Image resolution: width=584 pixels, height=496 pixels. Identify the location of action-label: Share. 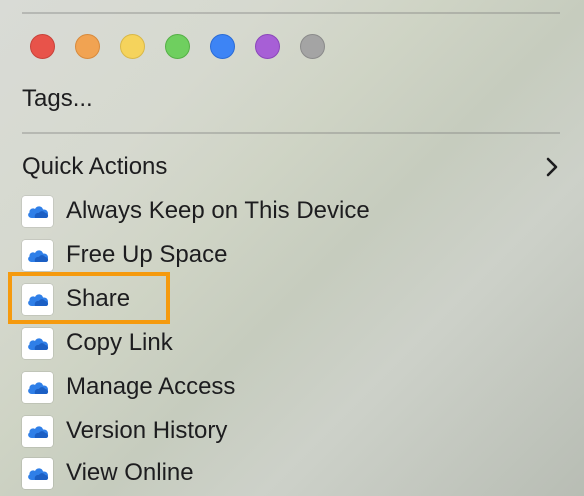
(98, 298).